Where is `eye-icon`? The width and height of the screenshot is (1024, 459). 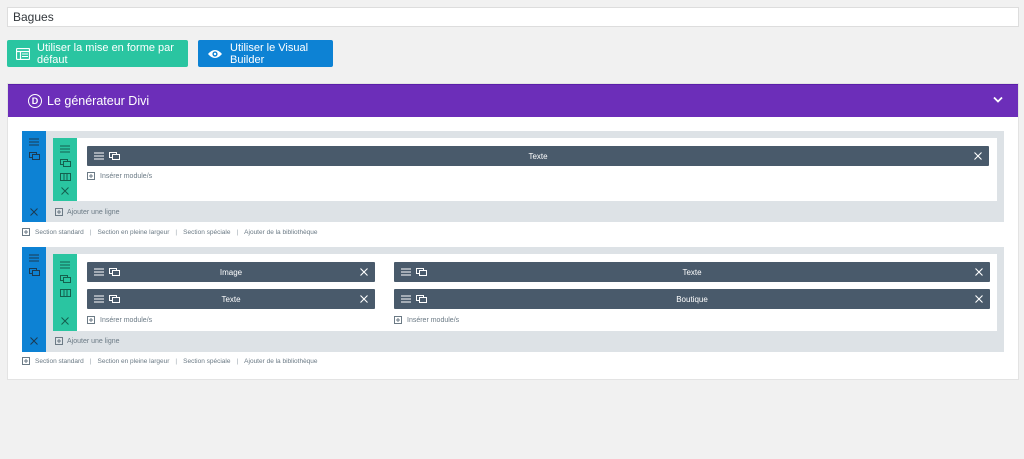 eye-icon is located at coordinates (215, 53).